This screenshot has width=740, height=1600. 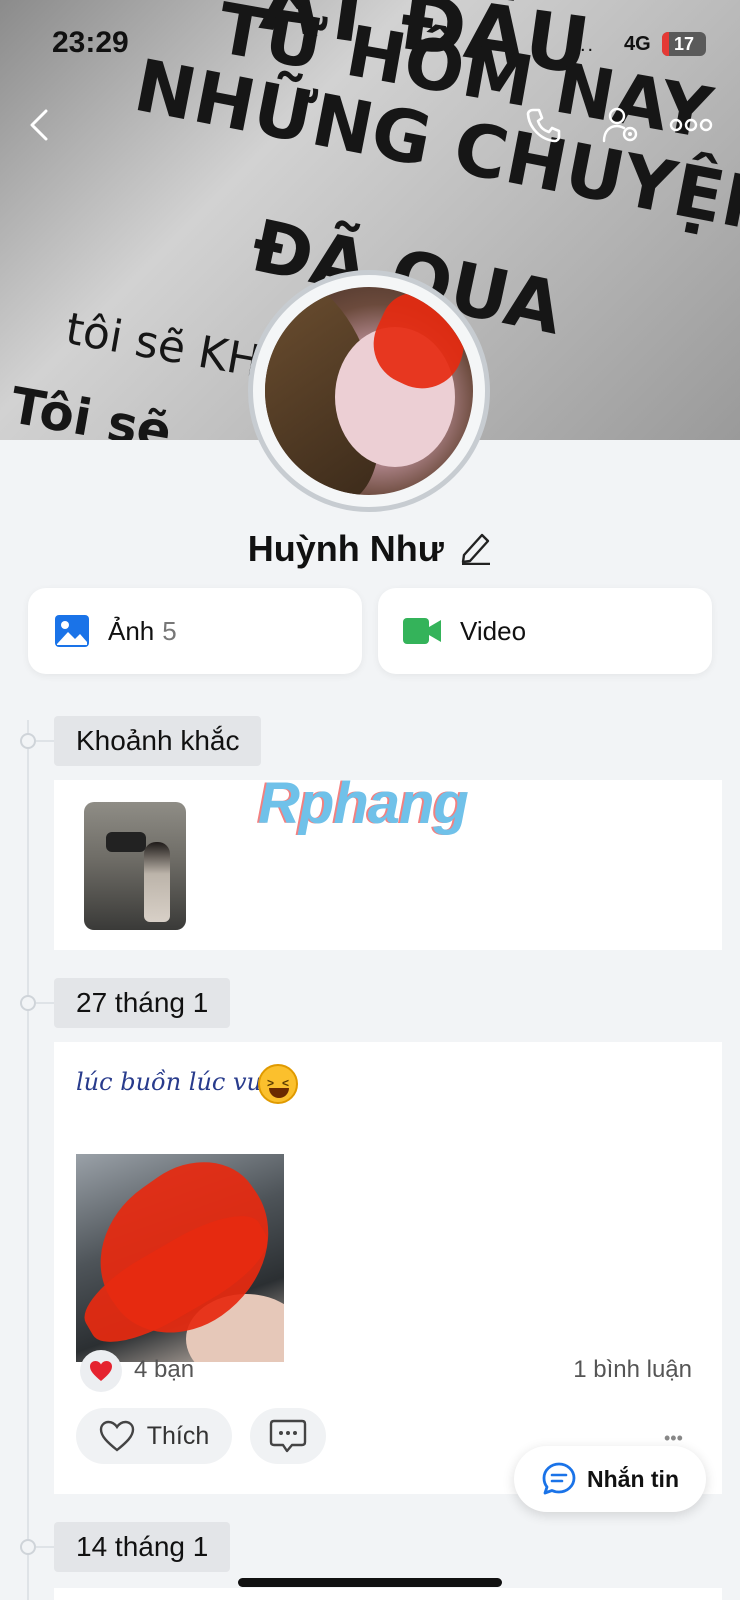 I want to click on battery-icon: 17, so click(x=684, y=44).